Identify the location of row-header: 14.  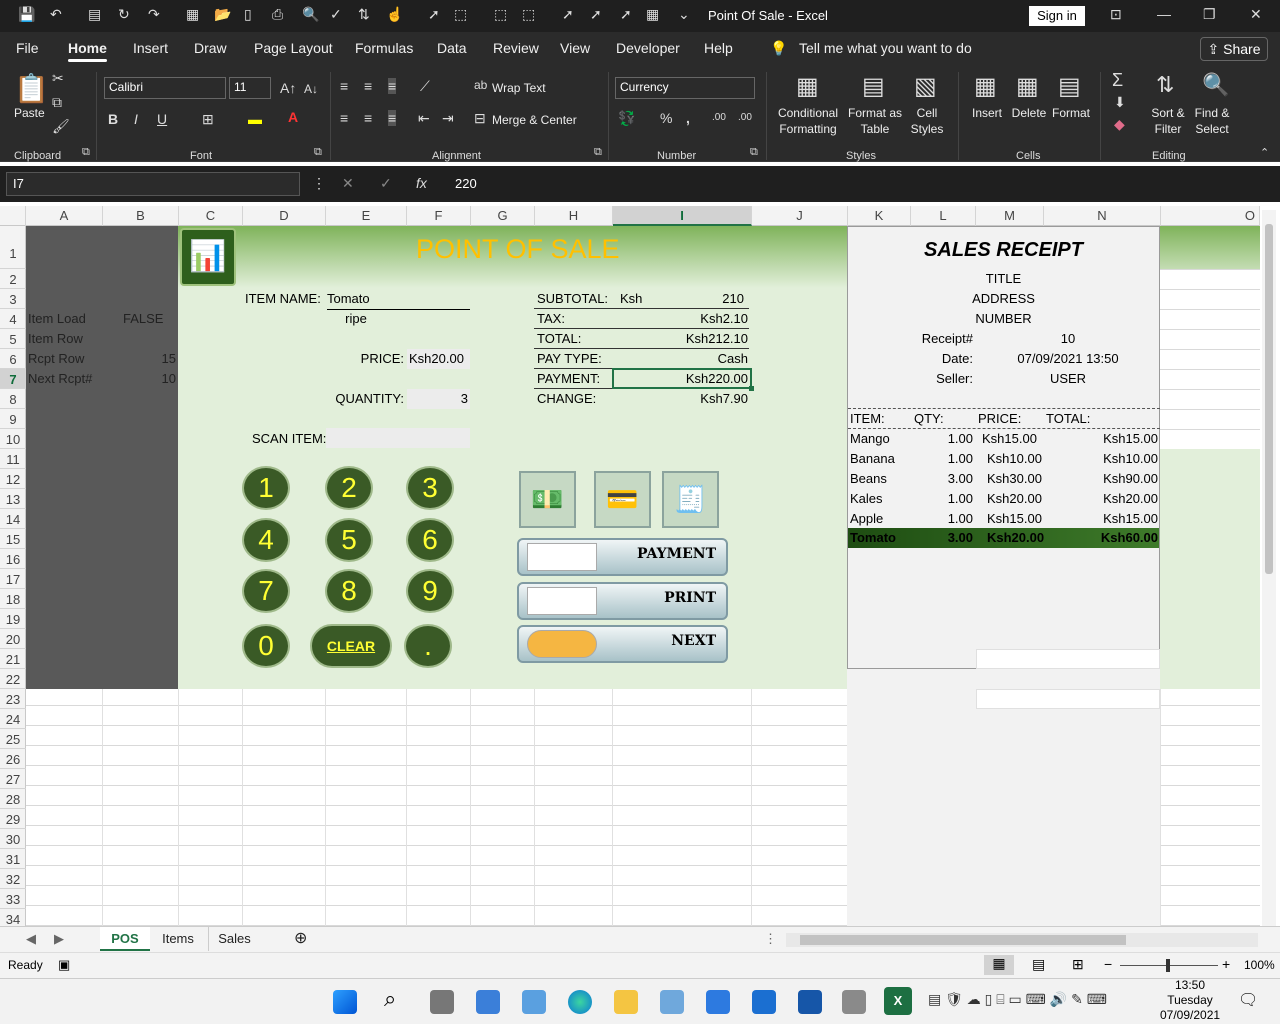
(13, 519).